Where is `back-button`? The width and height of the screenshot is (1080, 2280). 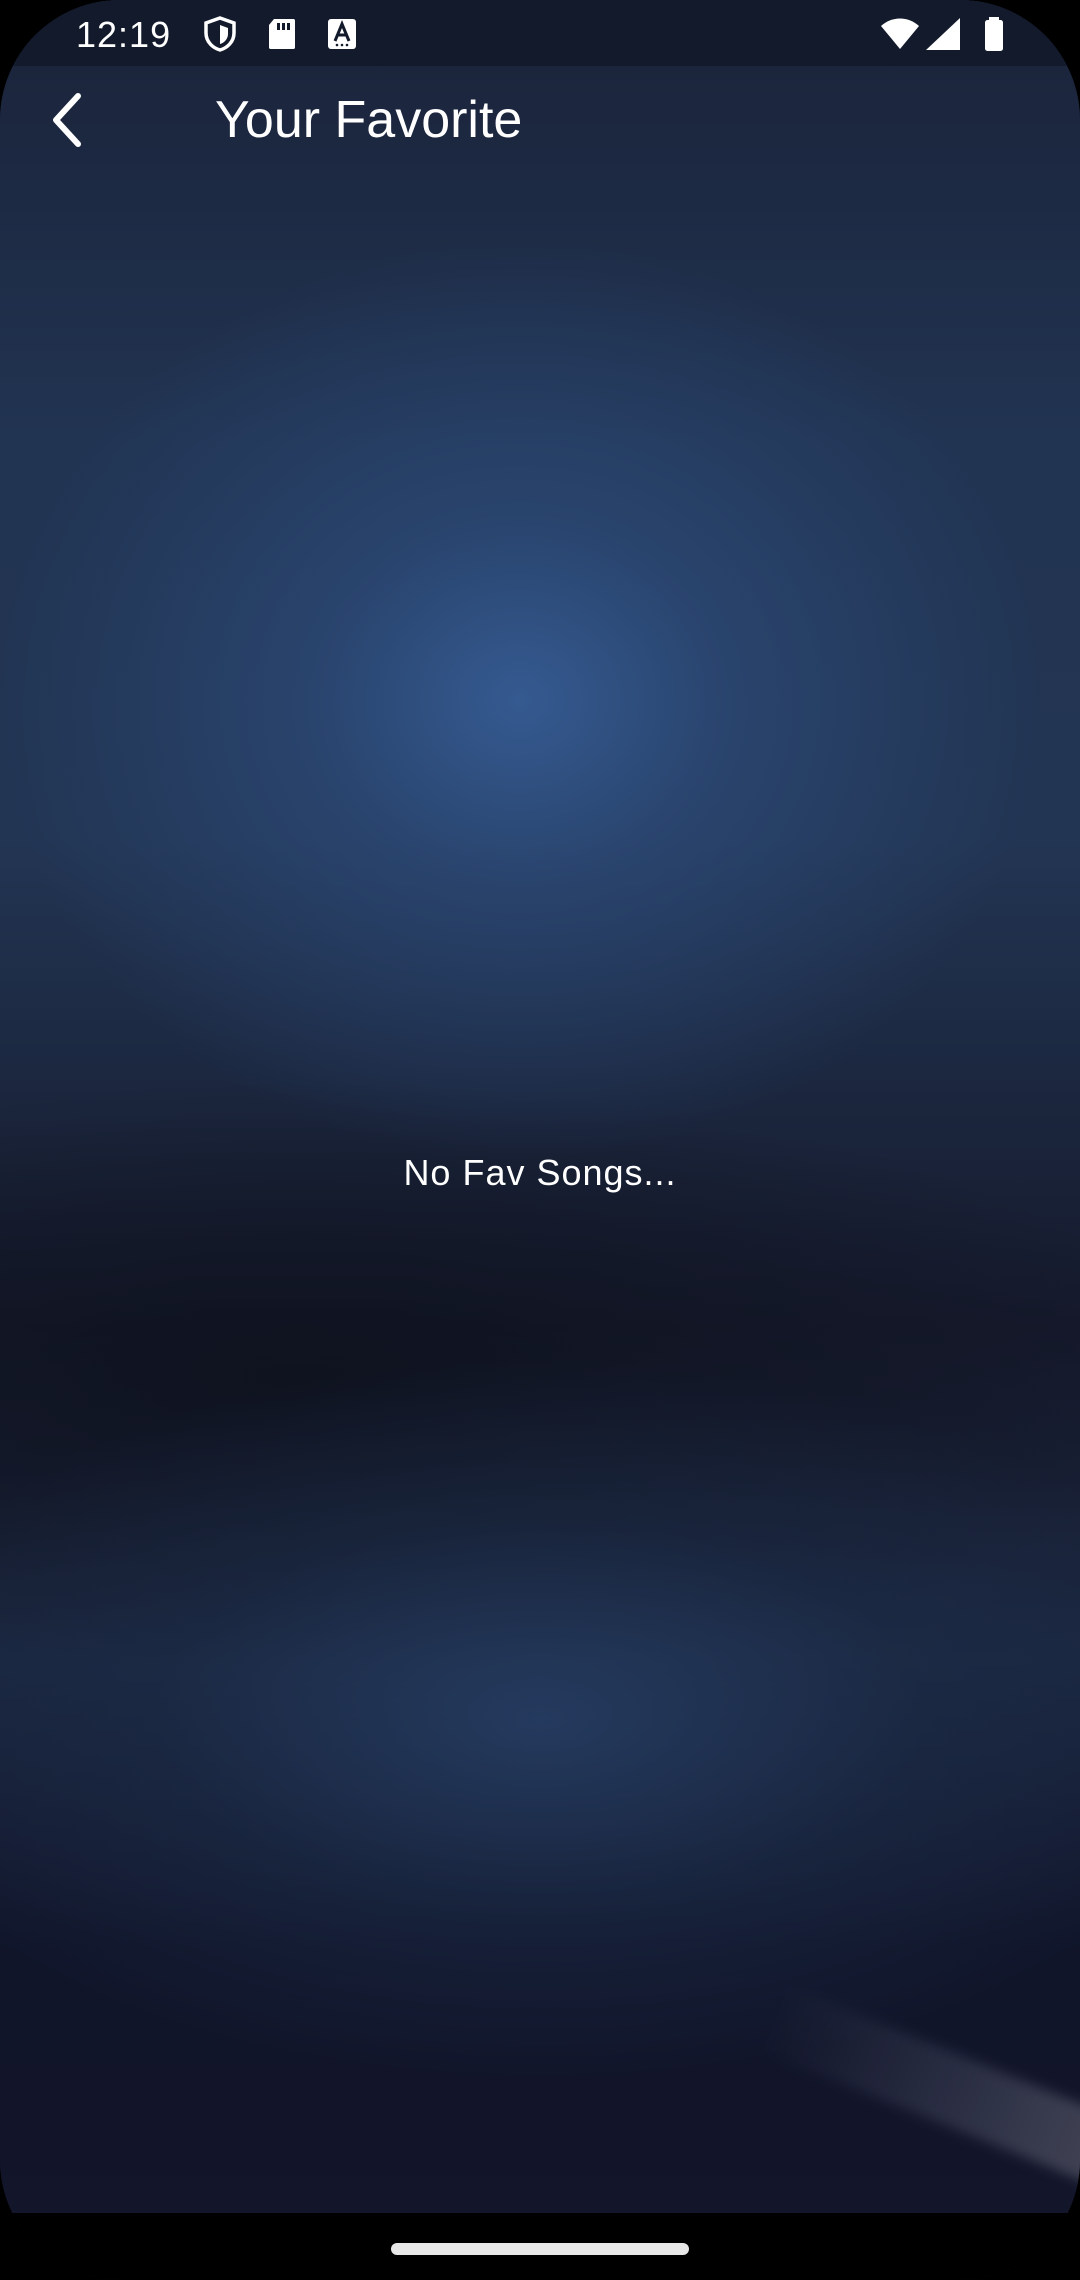 back-button is located at coordinates (66, 122).